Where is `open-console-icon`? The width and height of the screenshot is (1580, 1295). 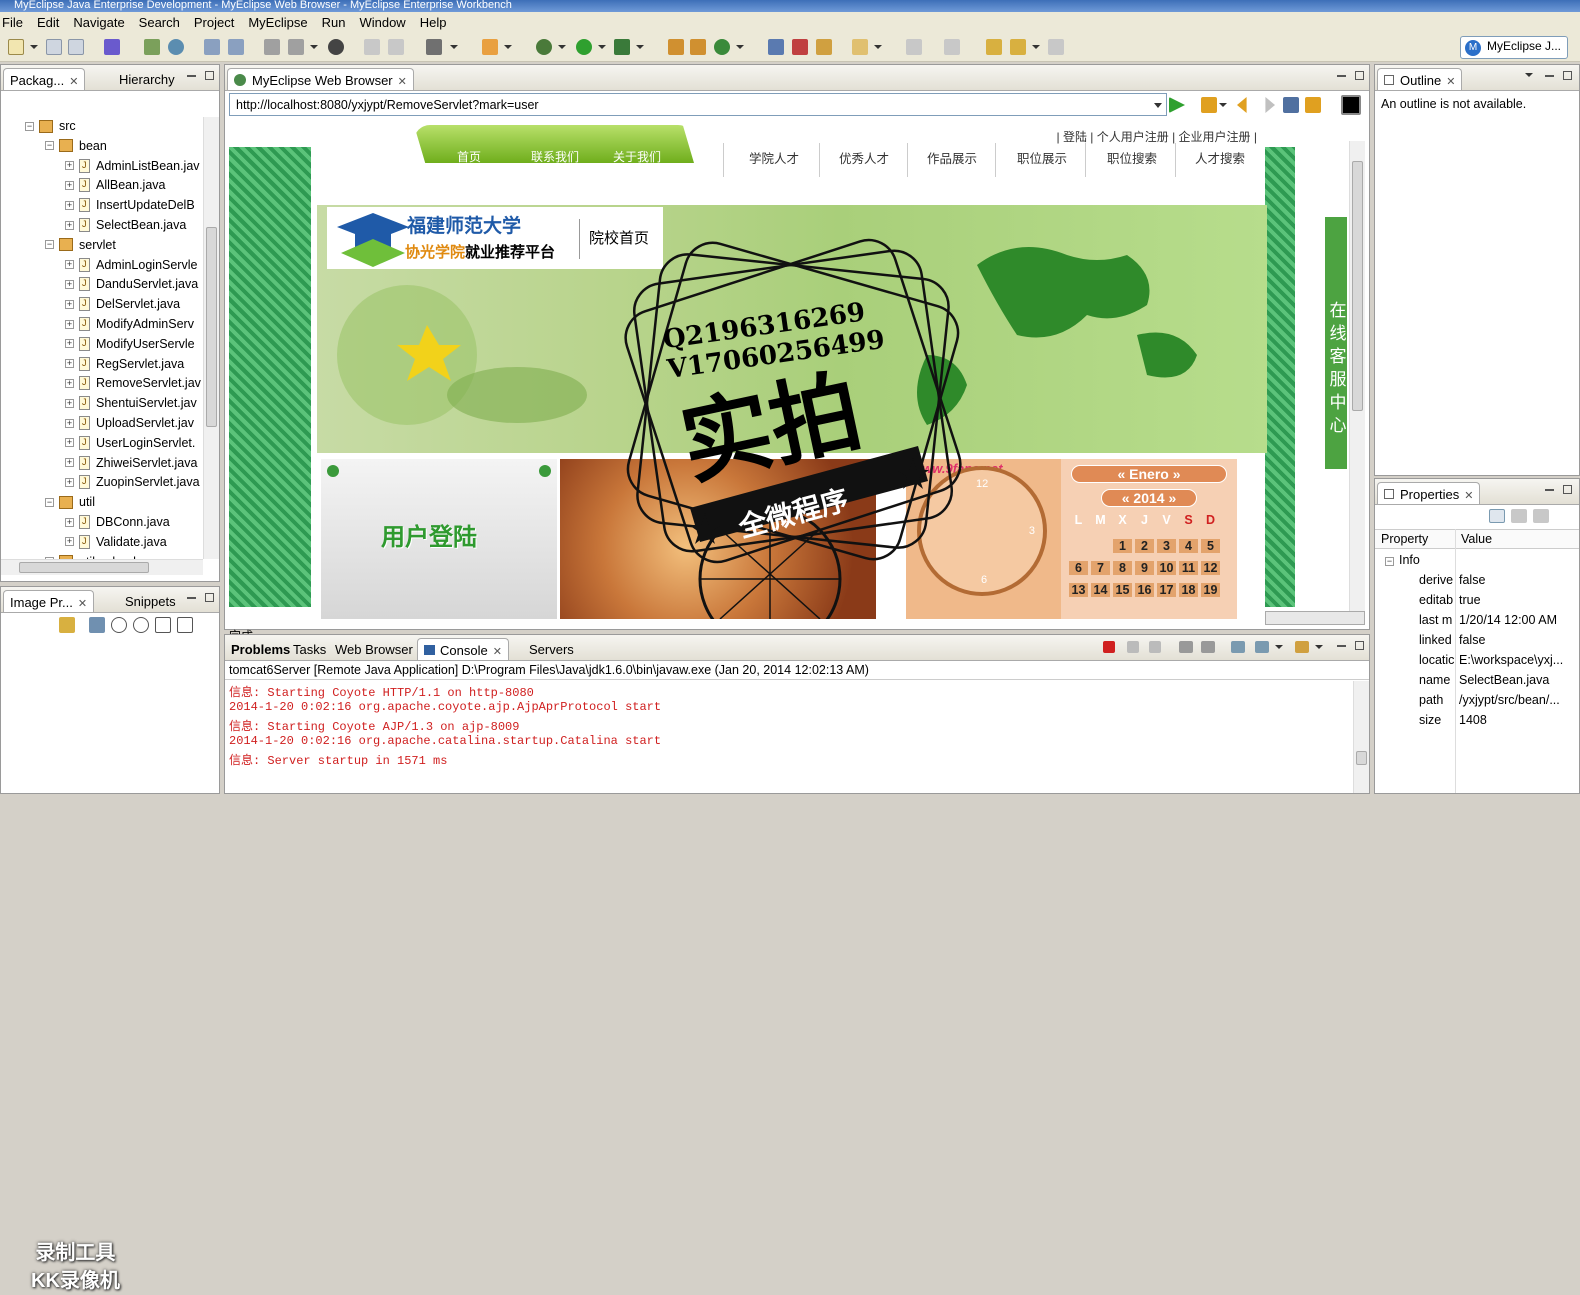 open-console-icon is located at coordinates (1302, 647).